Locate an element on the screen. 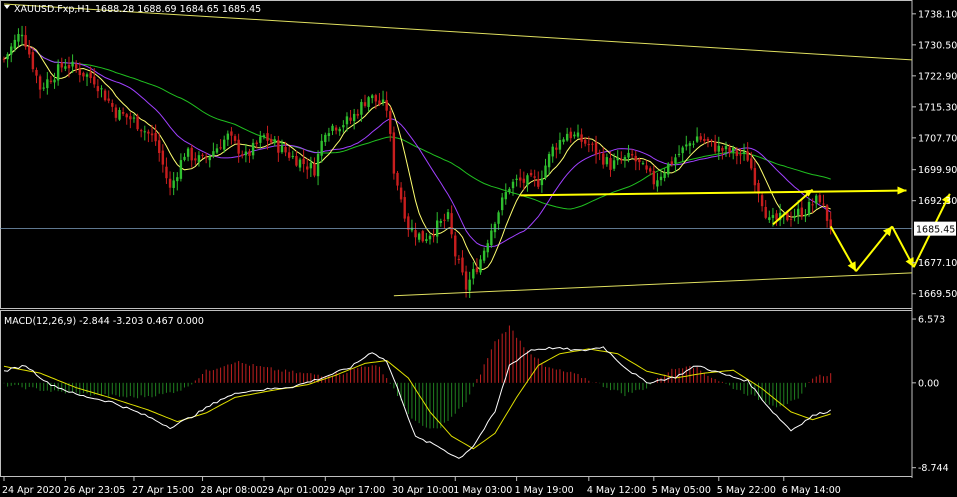  macd-tick-label: 6.573 is located at coordinates (931, 320).